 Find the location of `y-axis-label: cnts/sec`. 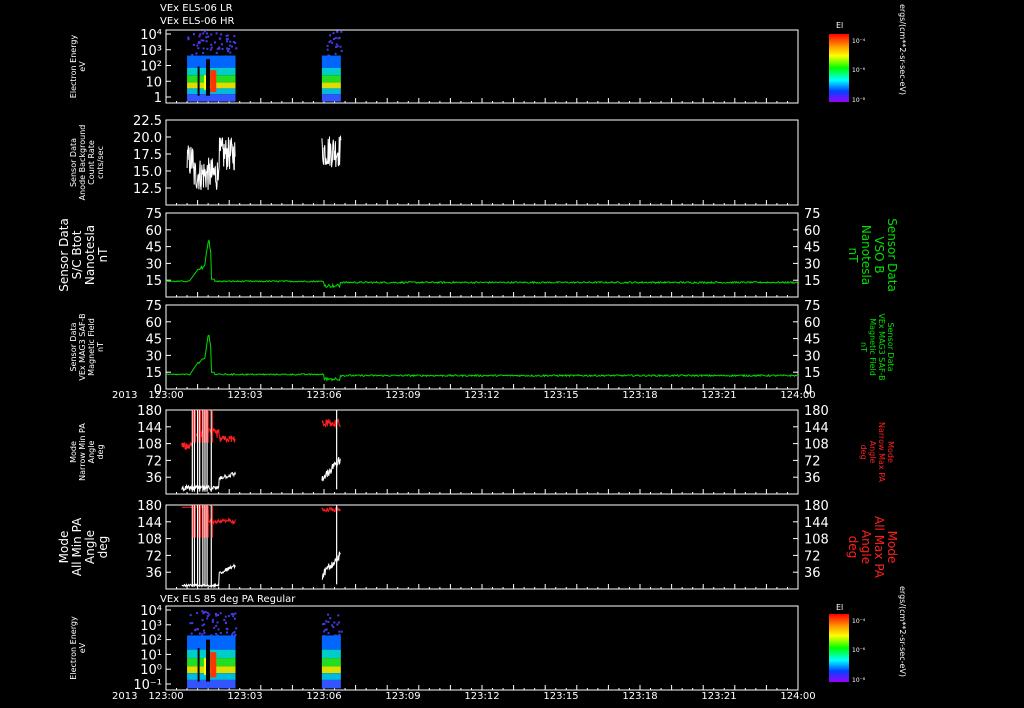

y-axis-label: cnts/sec is located at coordinates (100, 162).